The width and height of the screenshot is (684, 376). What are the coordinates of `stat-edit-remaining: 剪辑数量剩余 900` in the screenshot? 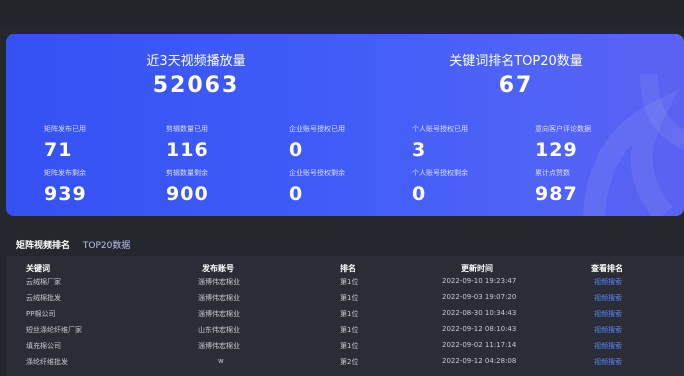 It's located at (187, 186).